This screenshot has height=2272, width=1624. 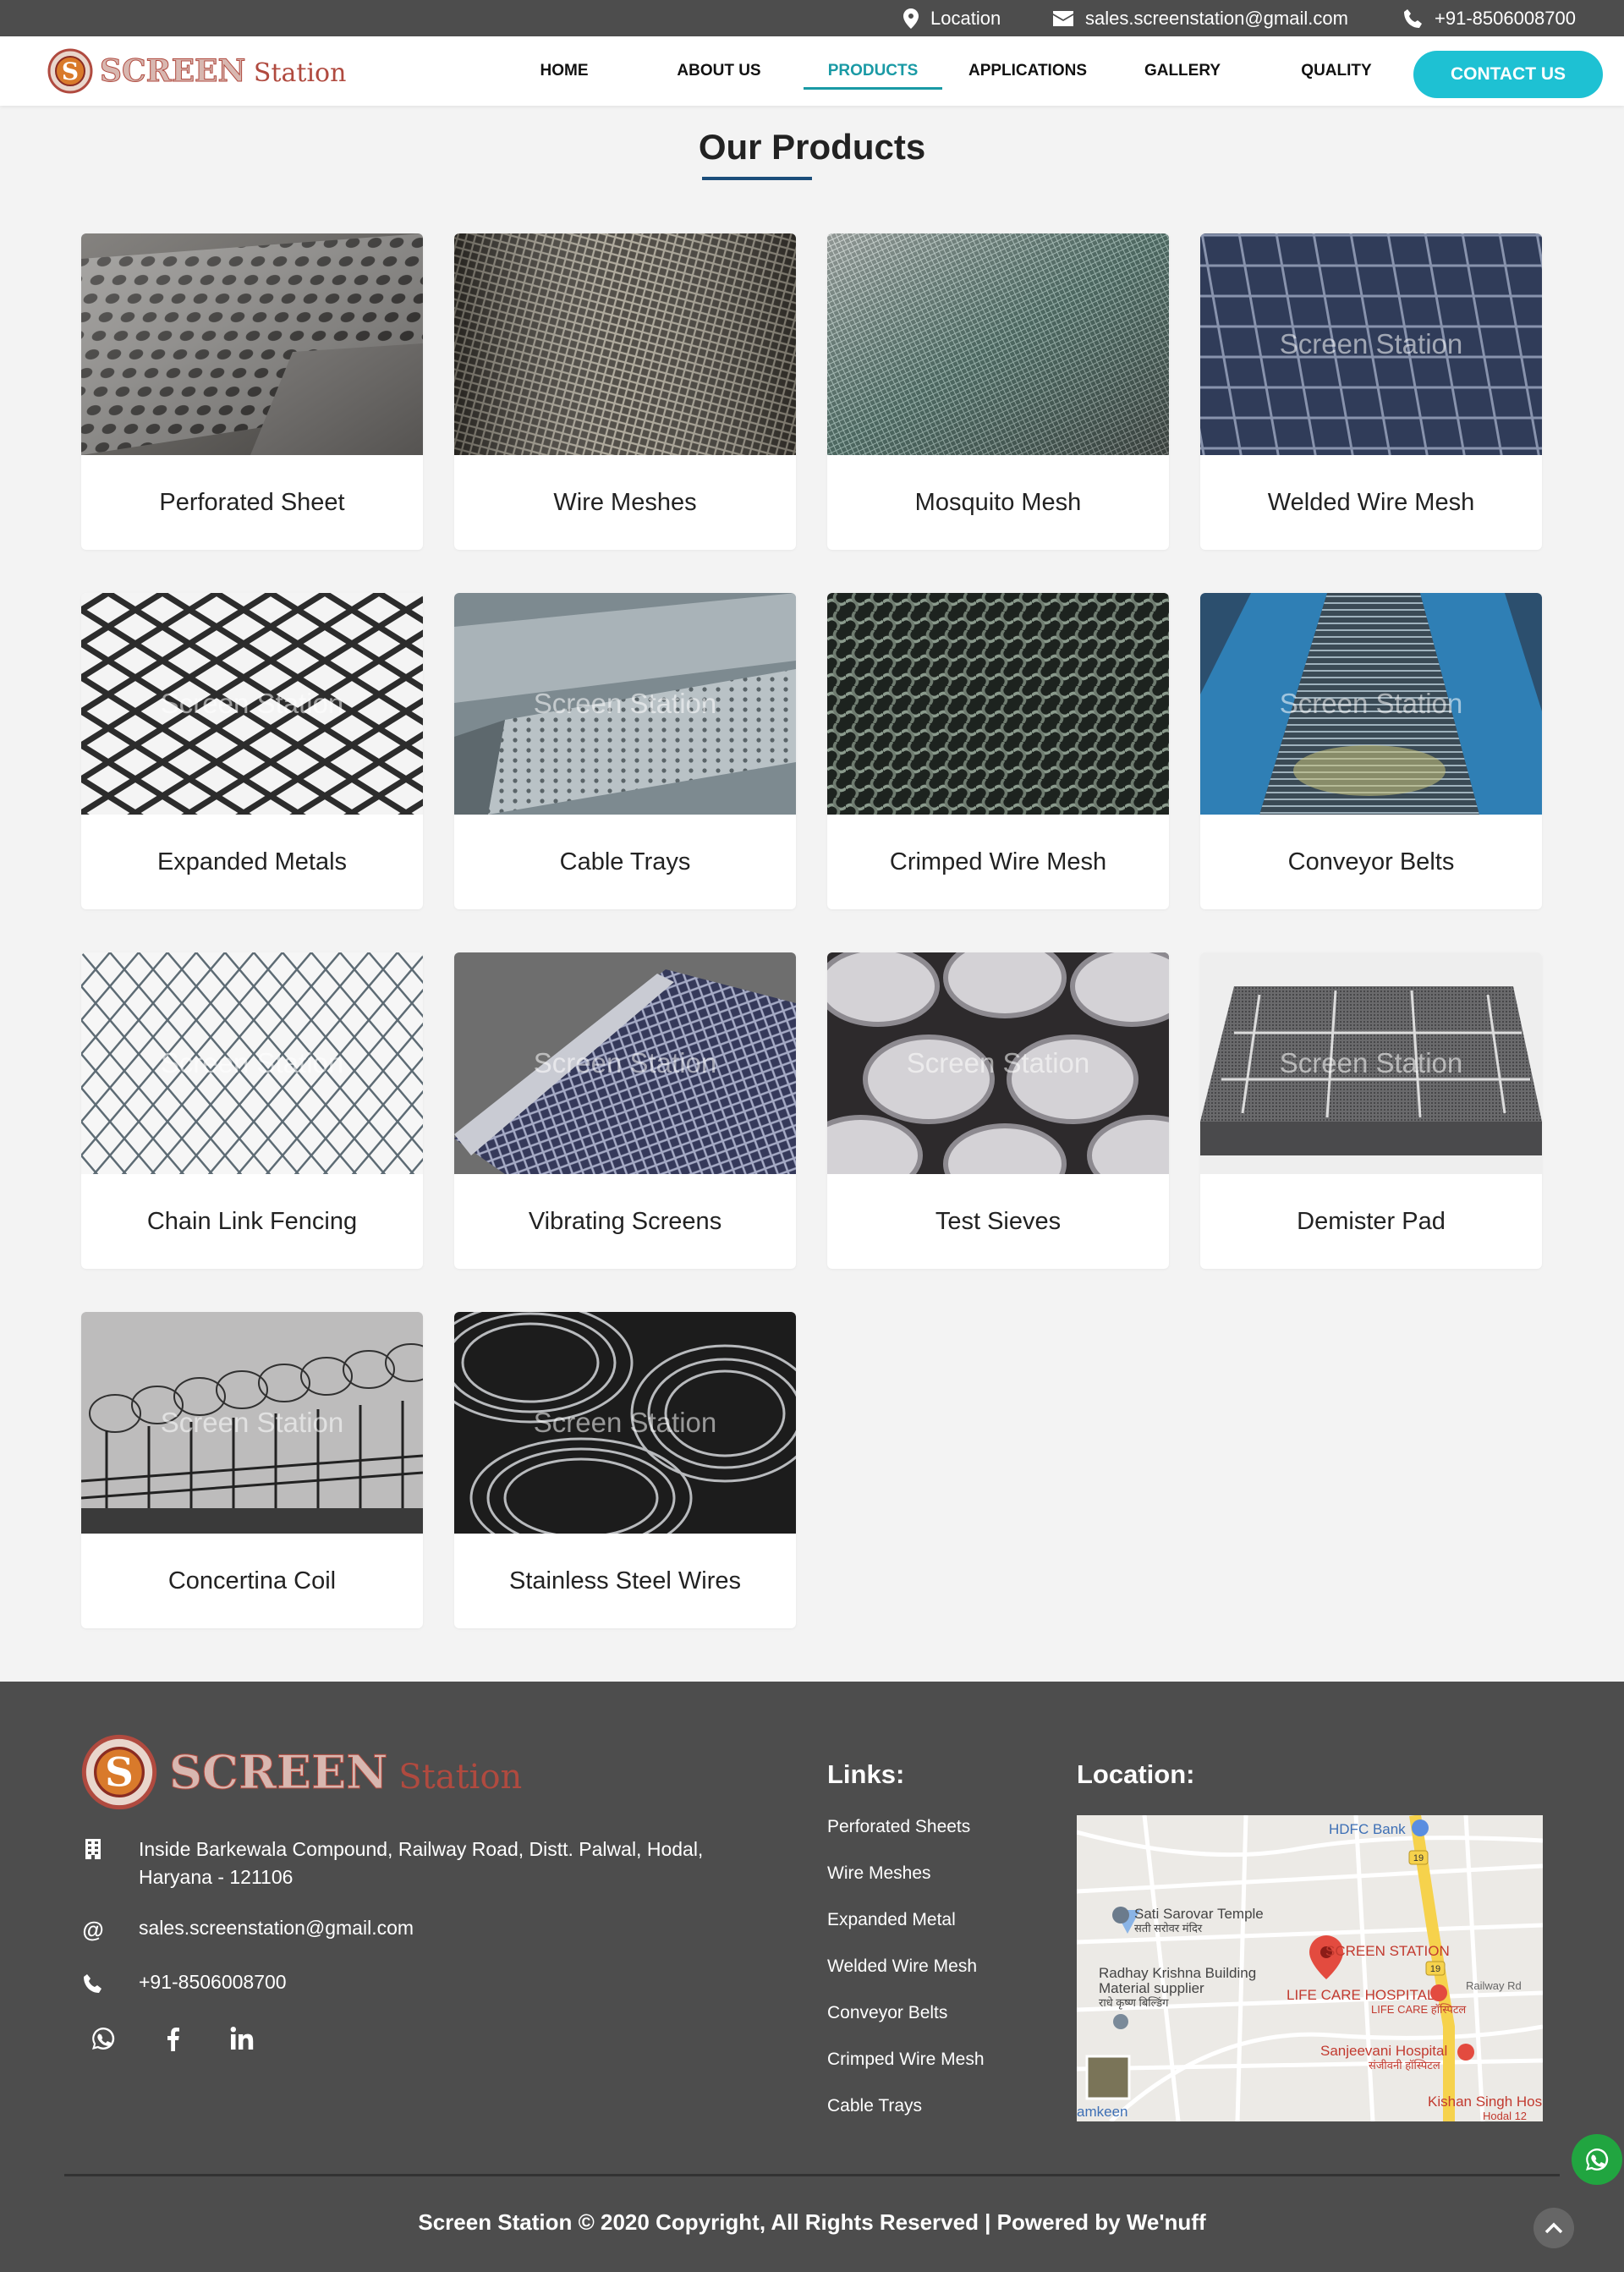 I want to click on product-card-conveyor-belts: Screen Station Conveyor Belts, so click(x=1371, y=751).